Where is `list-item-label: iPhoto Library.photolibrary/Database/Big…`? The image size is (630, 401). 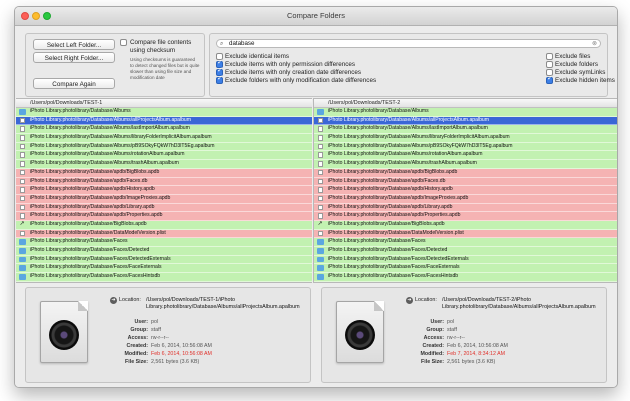
list-item-label: iPhoto Library.photolibrary/Database/Big… is located at coordinates (386, 223).